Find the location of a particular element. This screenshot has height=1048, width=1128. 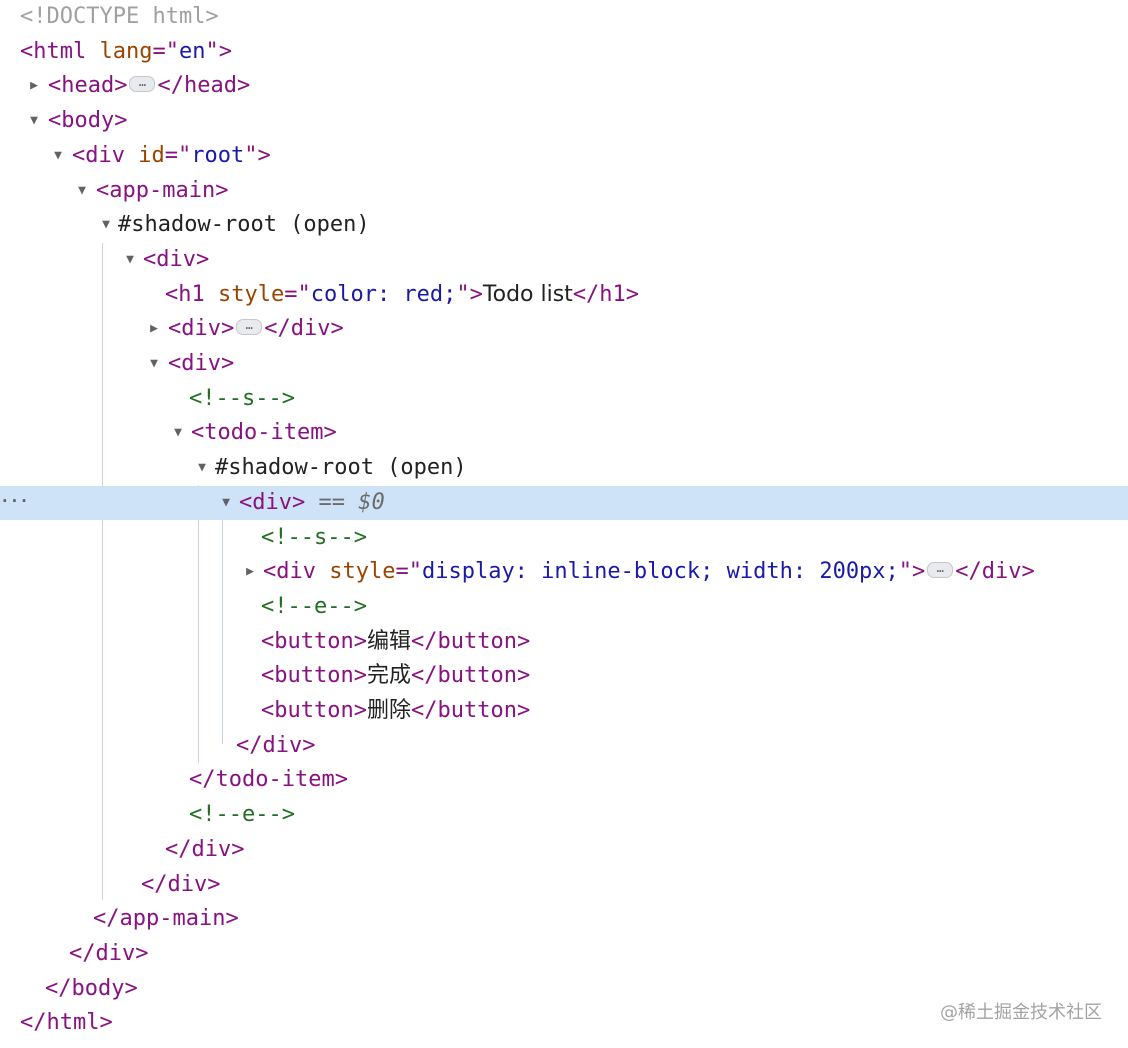

token-attr-name: style is located at coordinates (362, 571).